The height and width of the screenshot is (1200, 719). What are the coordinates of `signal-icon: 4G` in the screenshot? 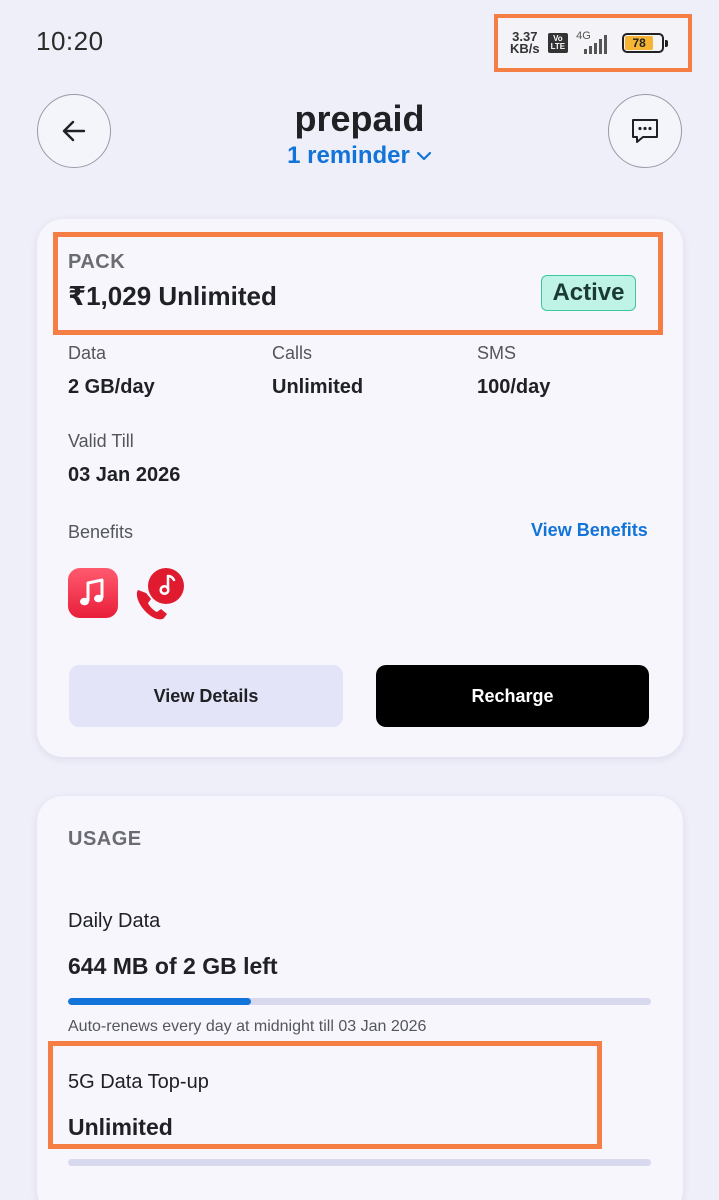 It's located at (595, 42).